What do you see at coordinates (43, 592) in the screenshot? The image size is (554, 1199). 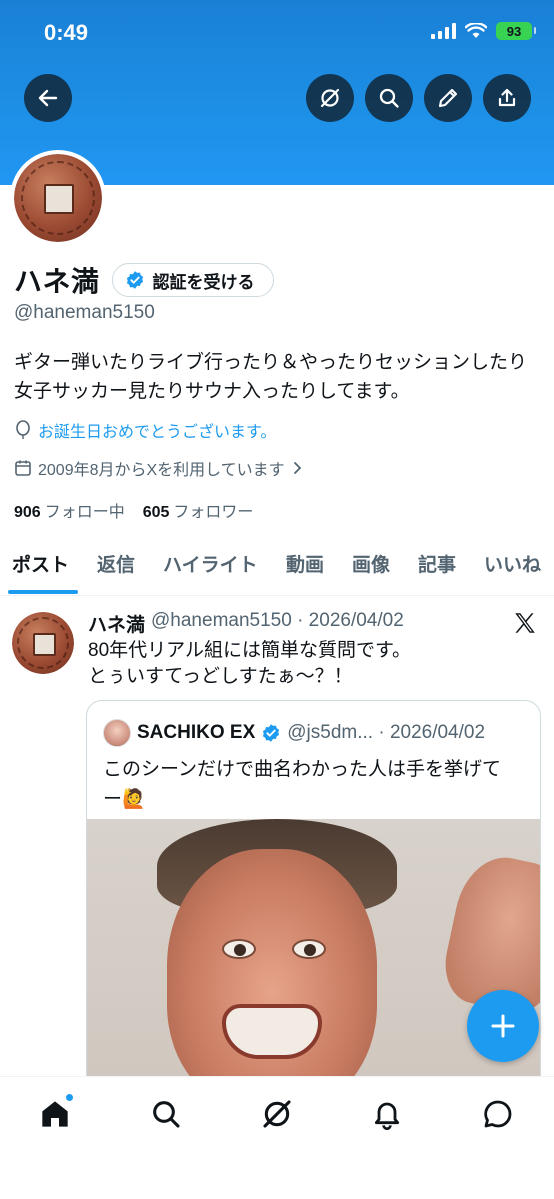 I see `active-tab-indicator` at bounding box center [43, 592].